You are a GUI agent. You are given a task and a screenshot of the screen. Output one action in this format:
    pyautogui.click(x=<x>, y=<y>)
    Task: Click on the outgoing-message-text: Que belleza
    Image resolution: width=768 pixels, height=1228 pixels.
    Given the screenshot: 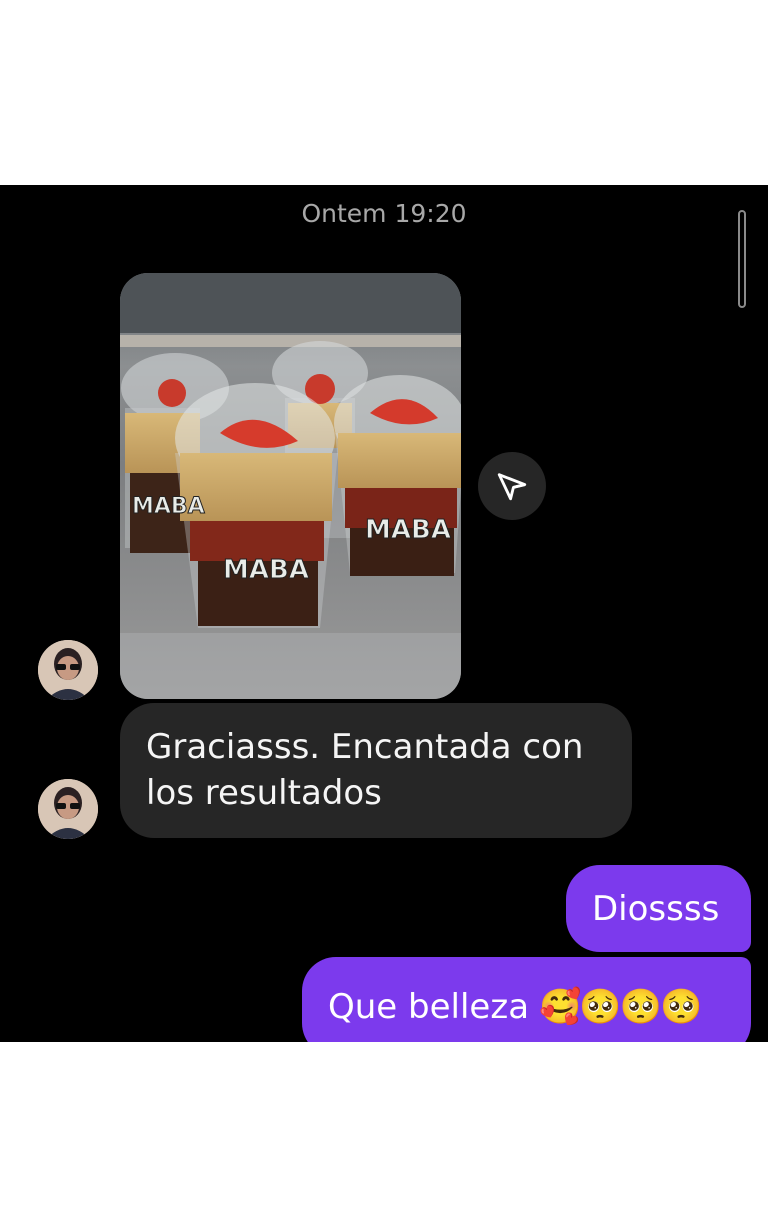 What is the action you would take?
    pyautogui.click(x=429, y=1007)
    